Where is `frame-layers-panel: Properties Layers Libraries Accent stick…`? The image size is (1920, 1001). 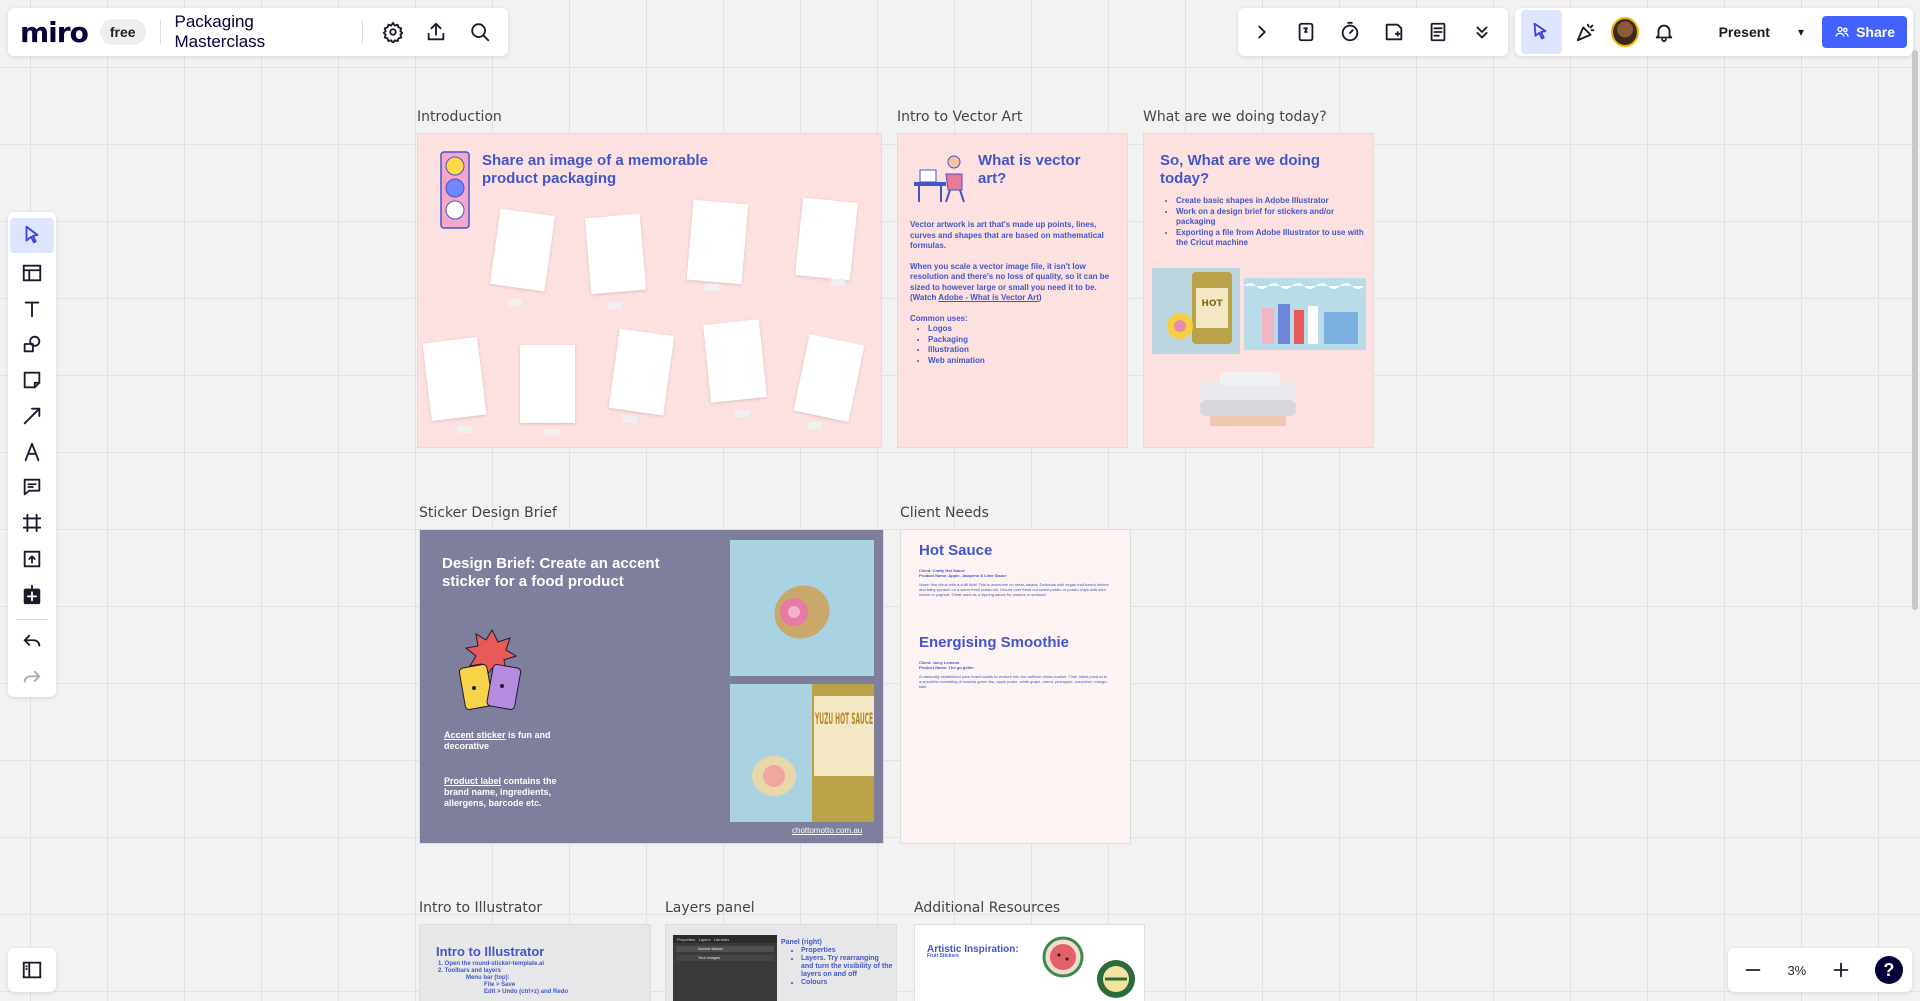 frame-layers-panel: Properties Layers Libraries Accent stick… is located at coordinates (781, 962).